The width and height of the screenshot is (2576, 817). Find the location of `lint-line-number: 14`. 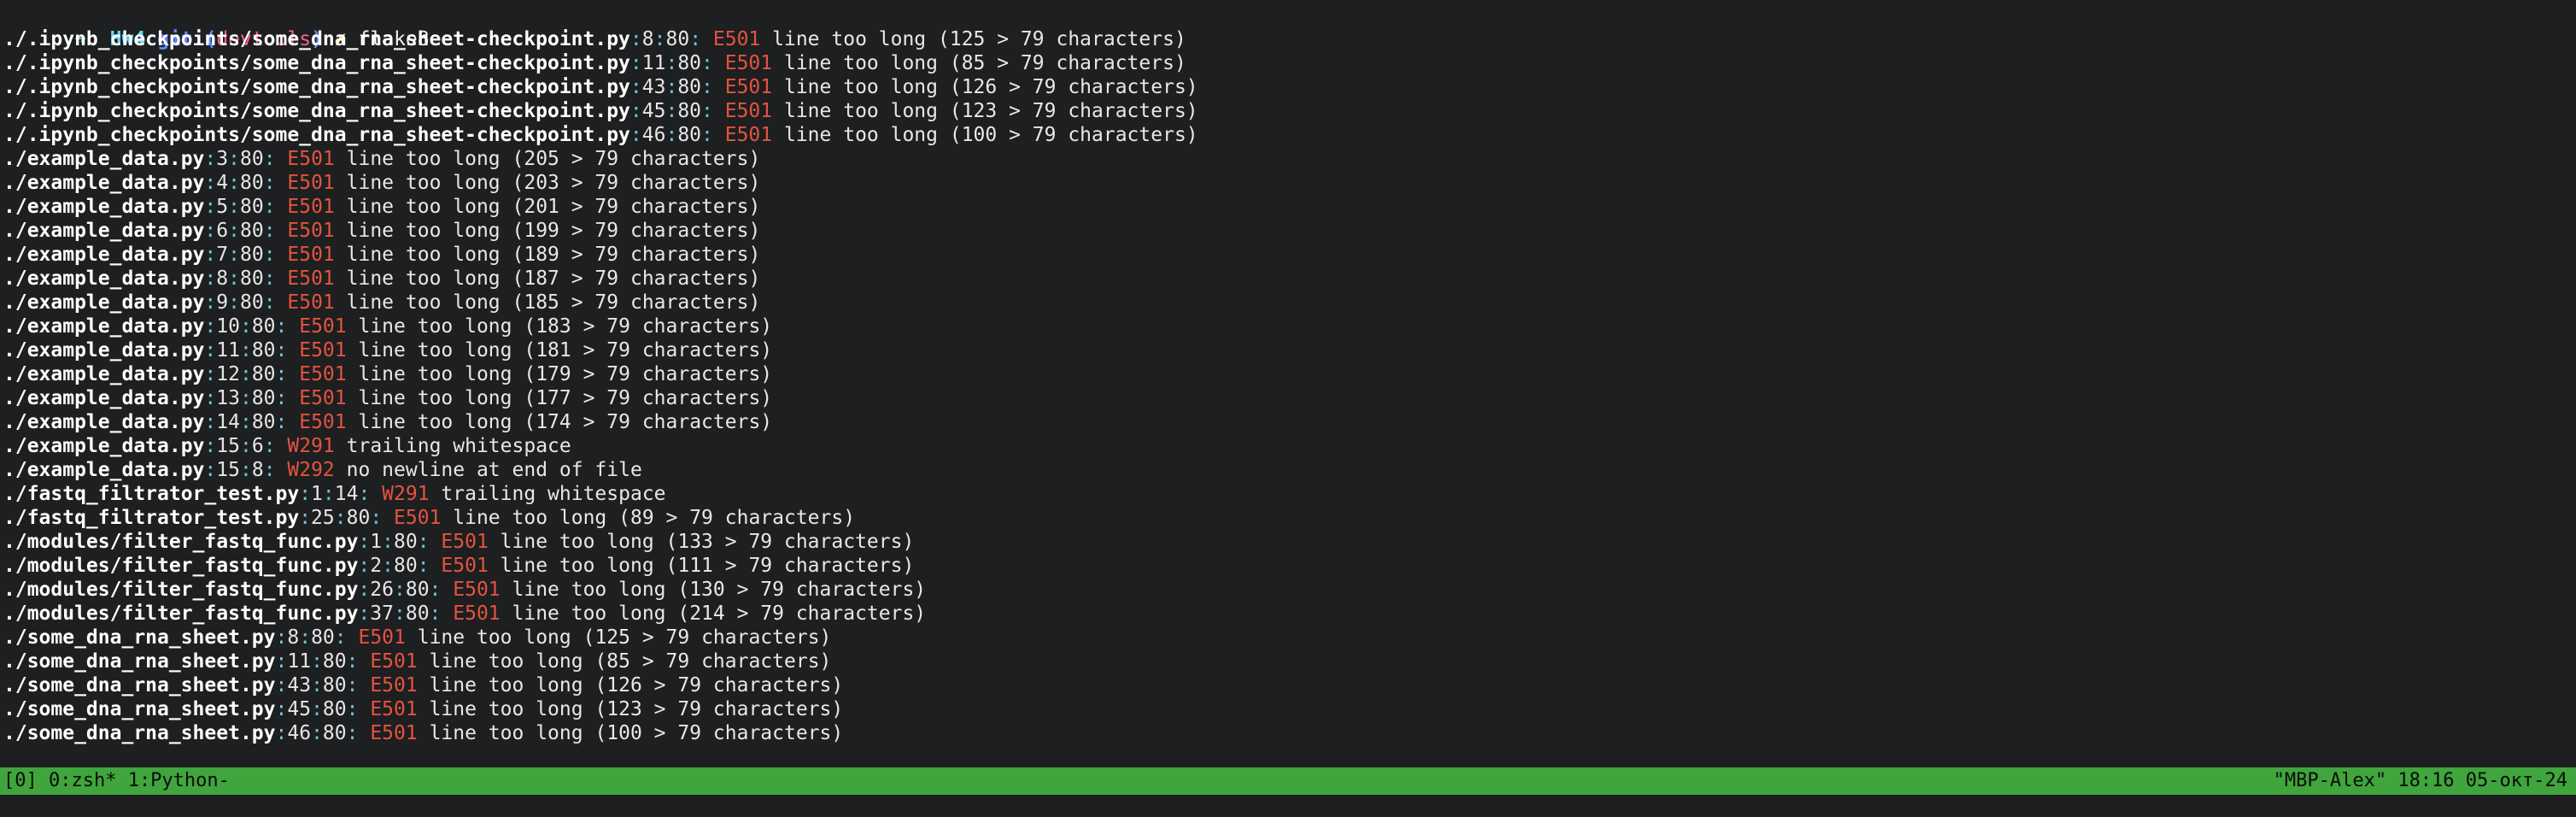

lint-line-number: 14 is located at coordinates (228, 422).